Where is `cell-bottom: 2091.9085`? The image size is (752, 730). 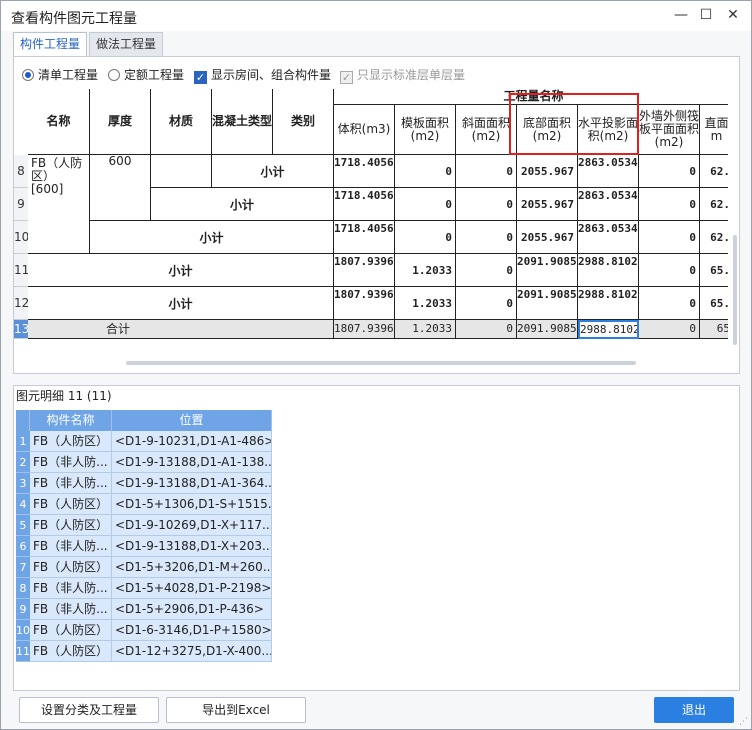
cell-bottom: 2091.9085 is located at coordinates (547, 303).